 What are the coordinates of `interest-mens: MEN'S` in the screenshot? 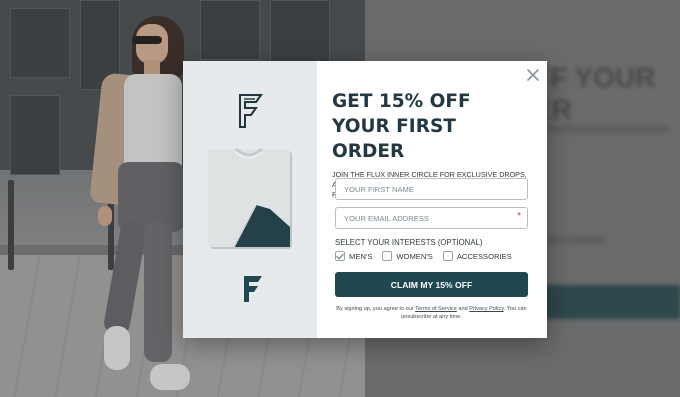 It's located at (353, 256).